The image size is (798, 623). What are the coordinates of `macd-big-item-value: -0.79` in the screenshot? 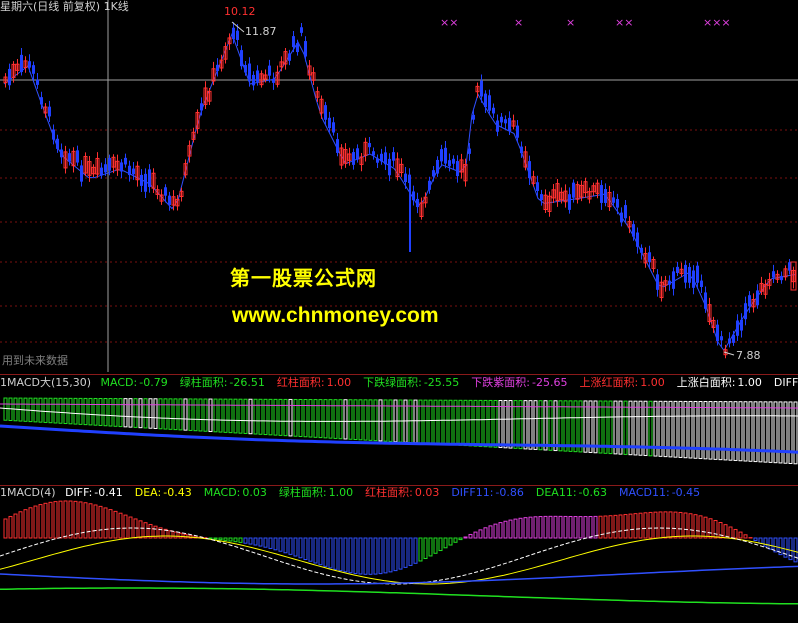 It's located at (153, 382).